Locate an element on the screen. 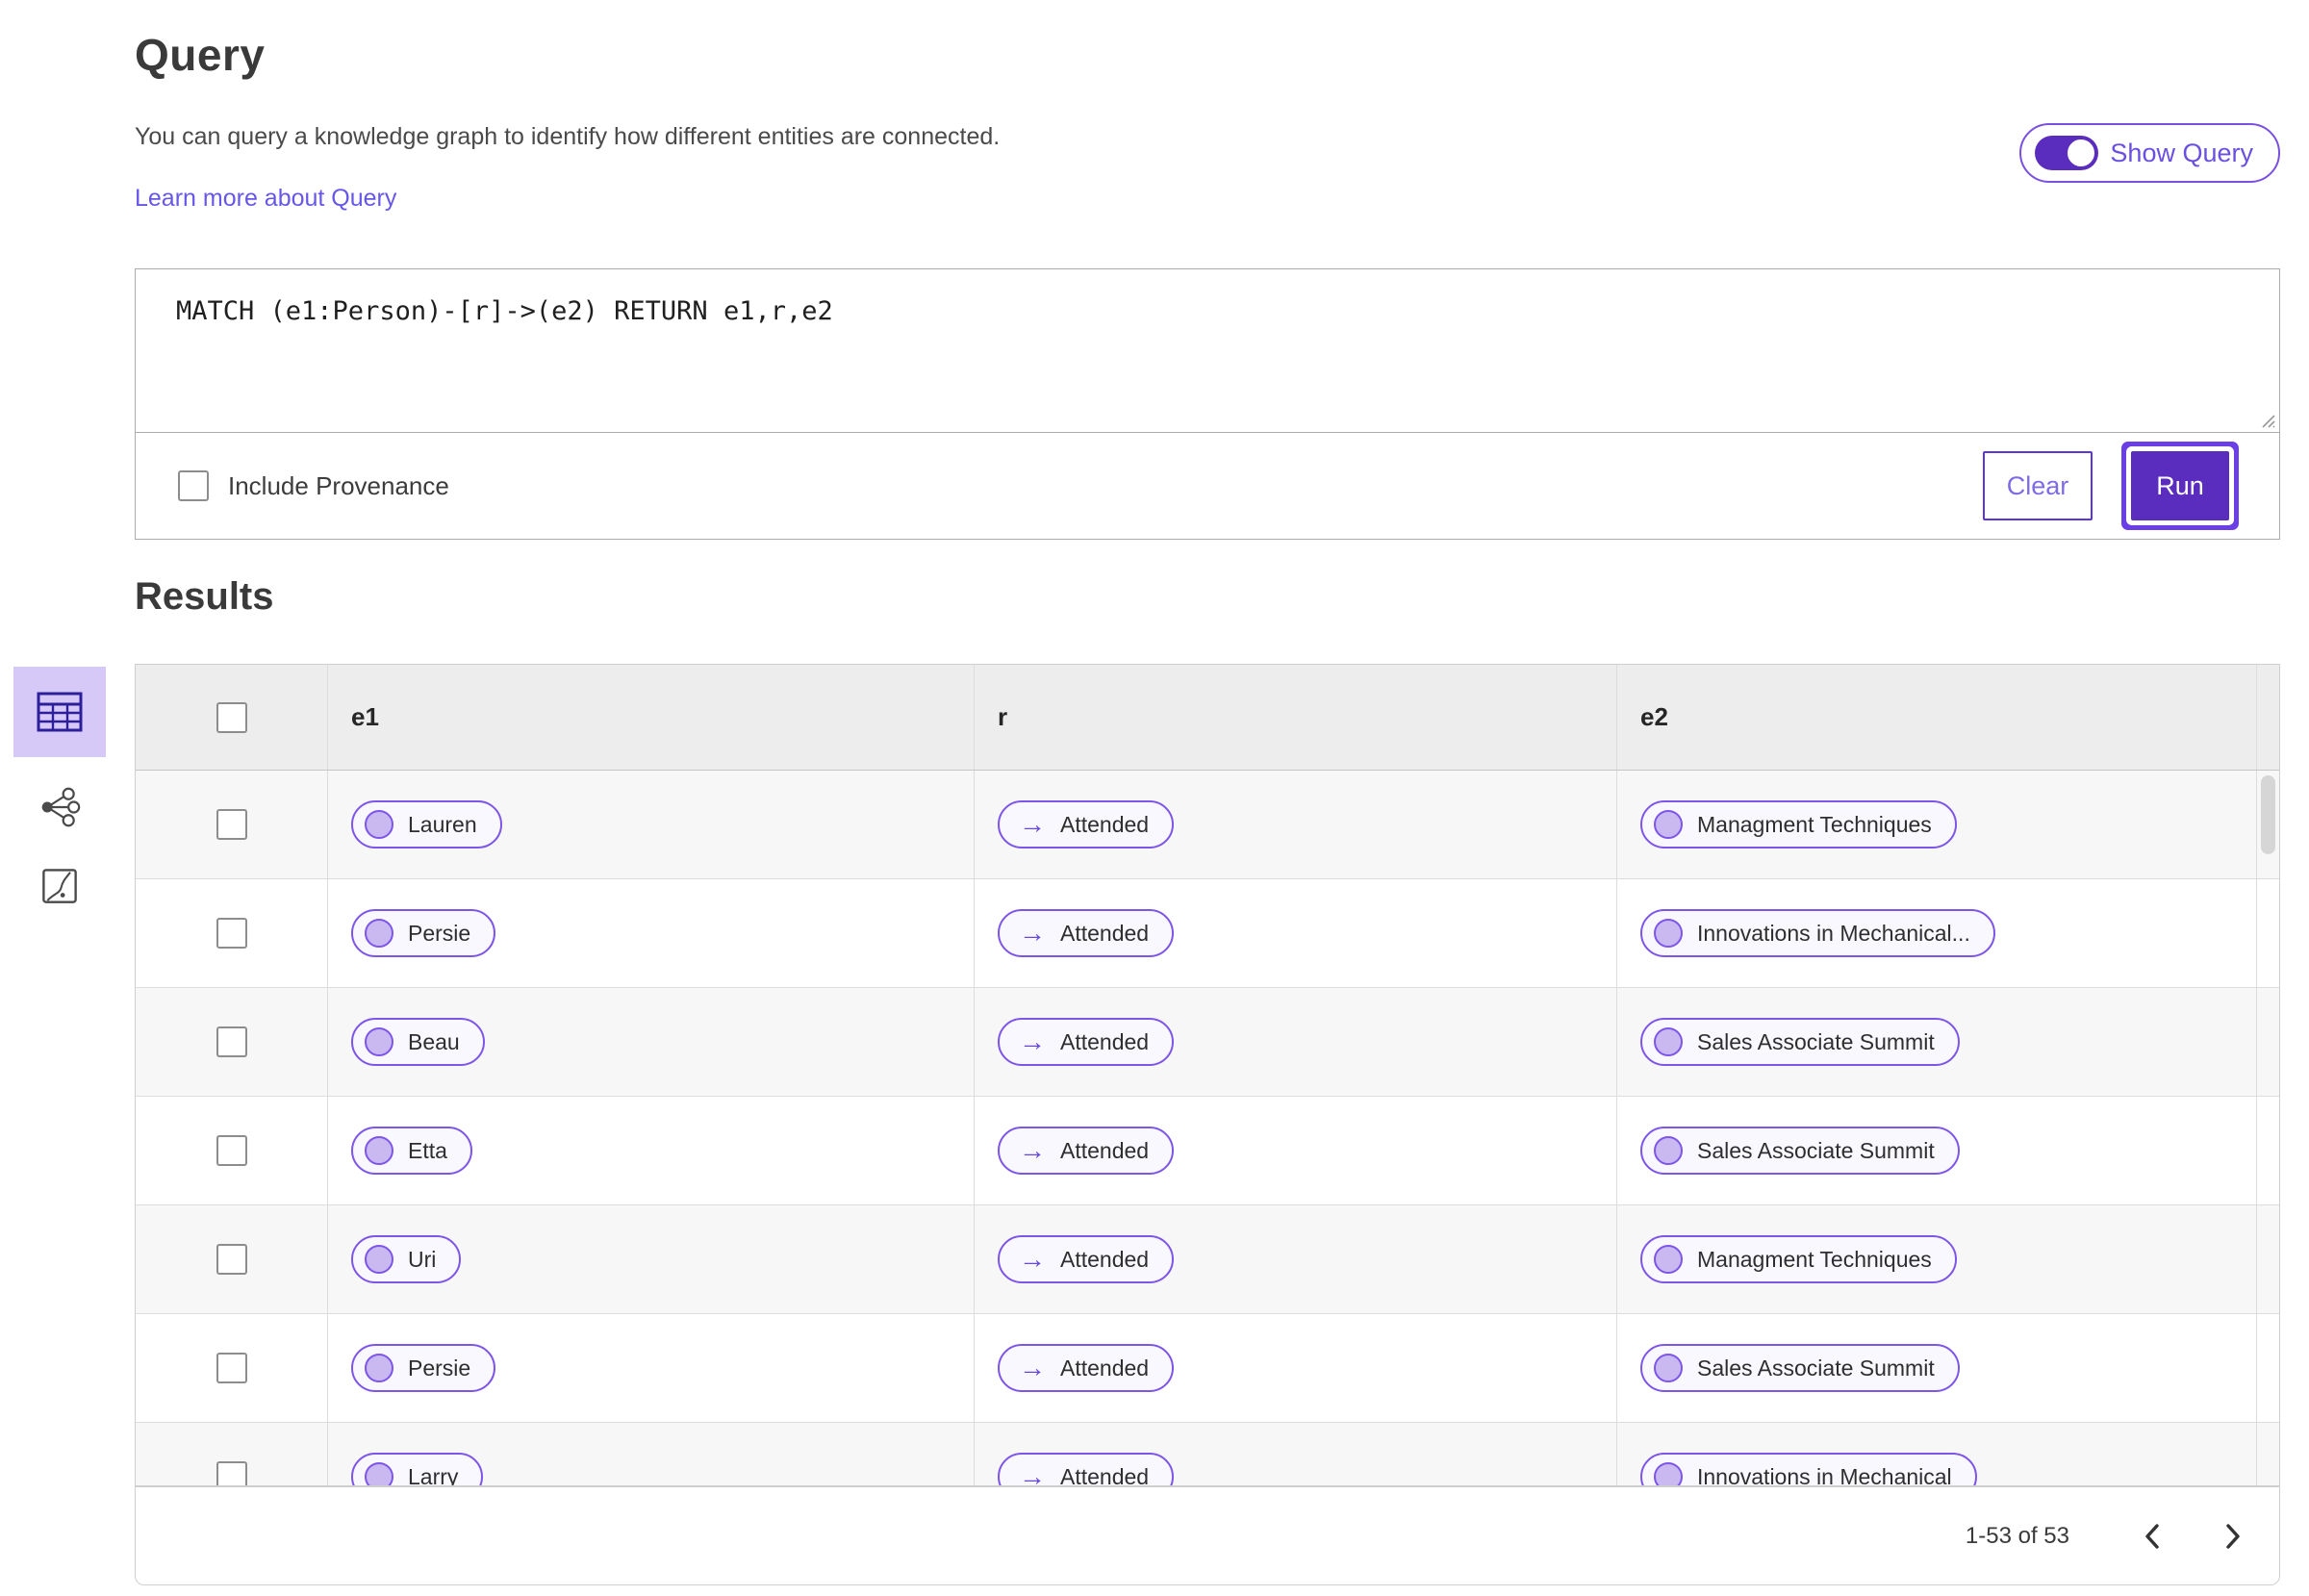 This screenshot has height=1596, width=2309. entity-label: Larry is located at coordinates (433, 1474).